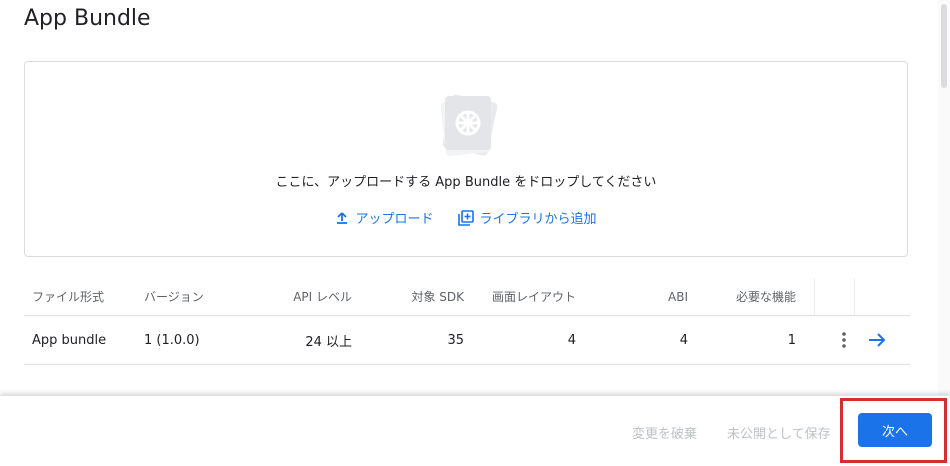 Image resolution: width=950 pixels, height=466 pixels. I want to click on add-from-library-button: ライブラリから追加, so click(527, 217).